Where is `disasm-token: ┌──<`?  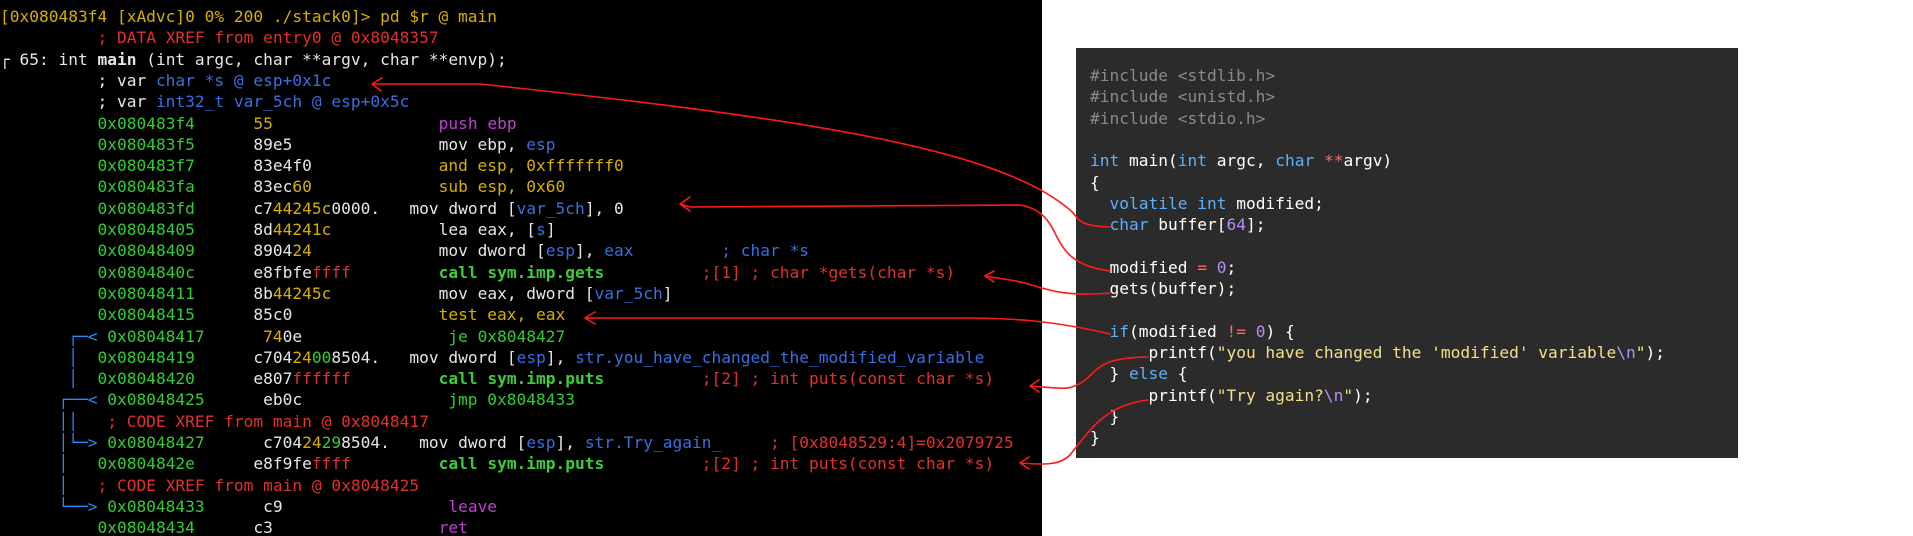
disasm-token: ┌──< is located at coordinates (54, 400).